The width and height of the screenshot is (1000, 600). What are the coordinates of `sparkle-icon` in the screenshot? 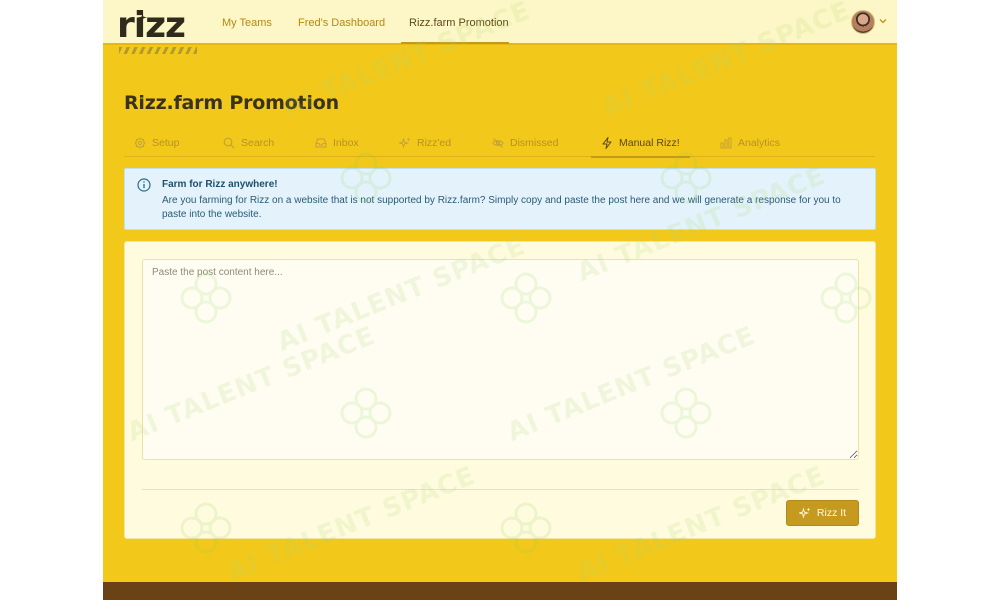 It's located at (142, 17).